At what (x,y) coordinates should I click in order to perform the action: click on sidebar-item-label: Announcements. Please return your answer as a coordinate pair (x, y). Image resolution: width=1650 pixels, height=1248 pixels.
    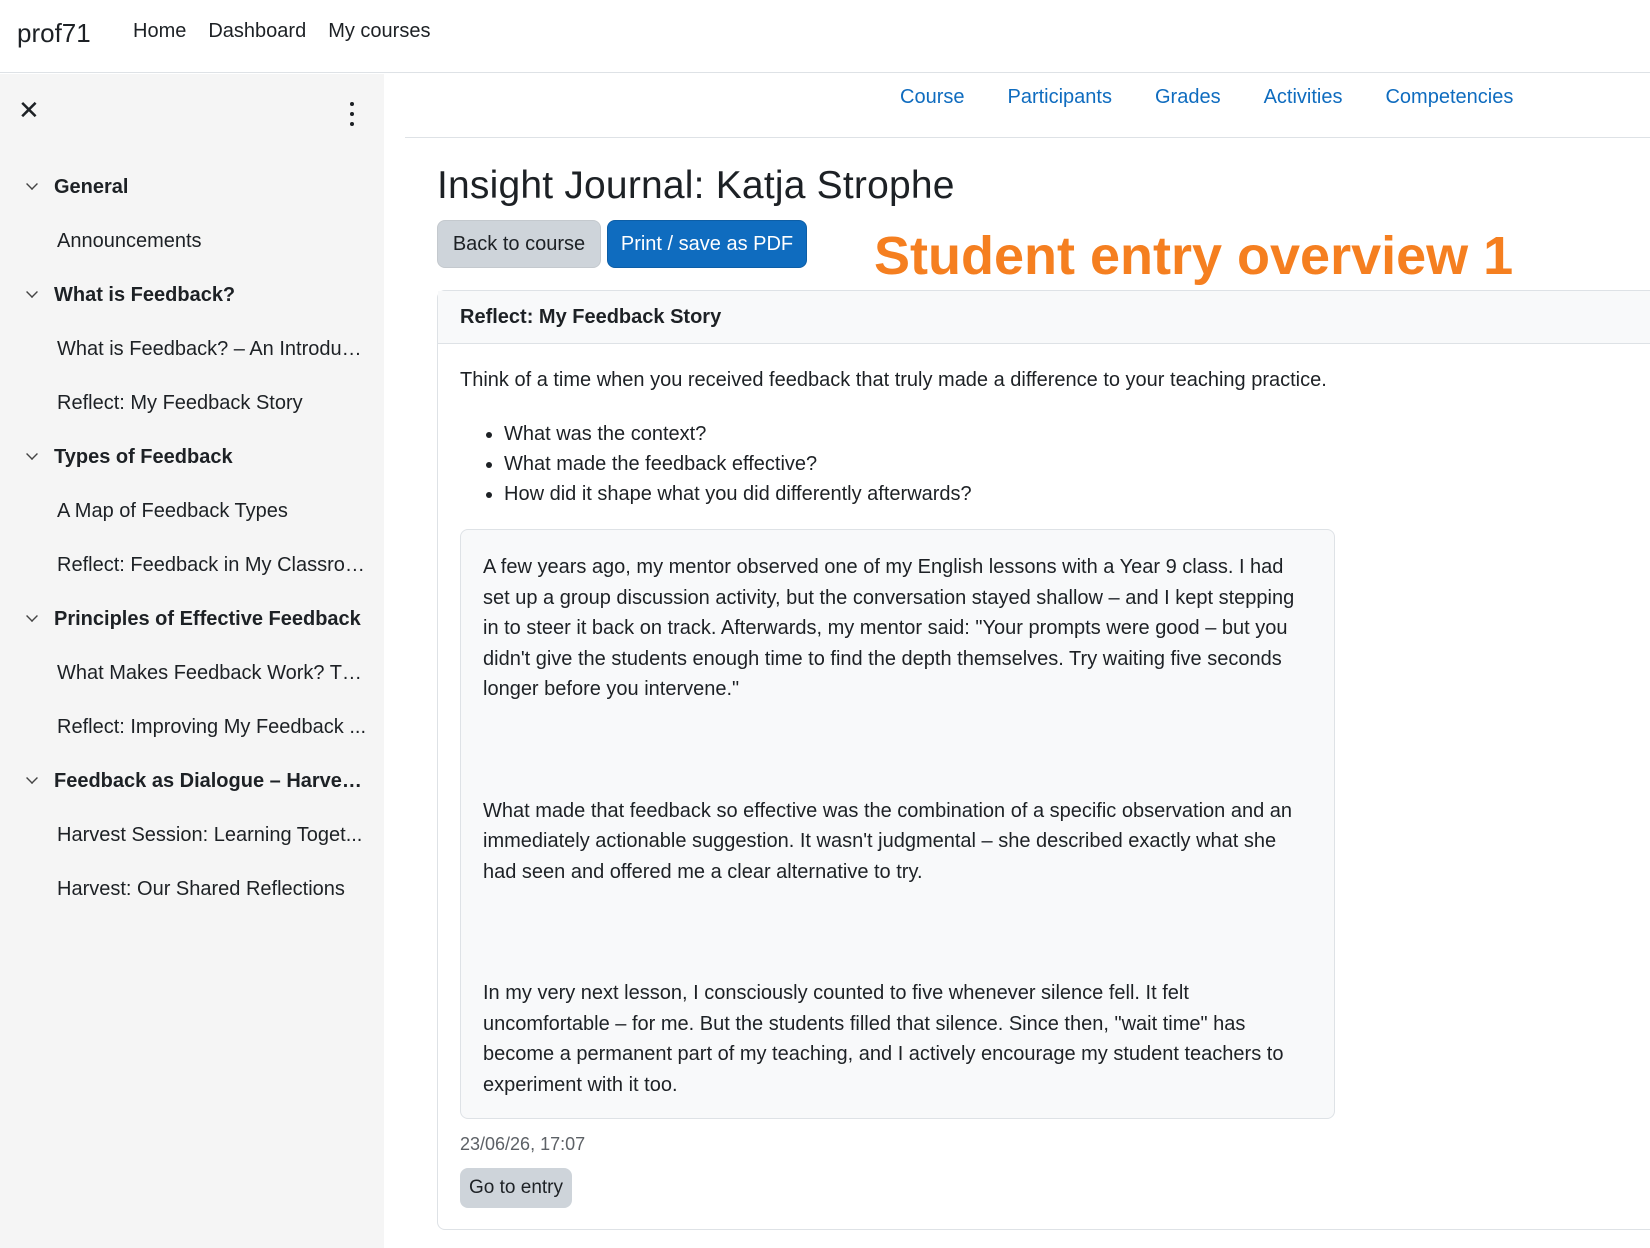
    Looking at the image, I should click on (129, 240).